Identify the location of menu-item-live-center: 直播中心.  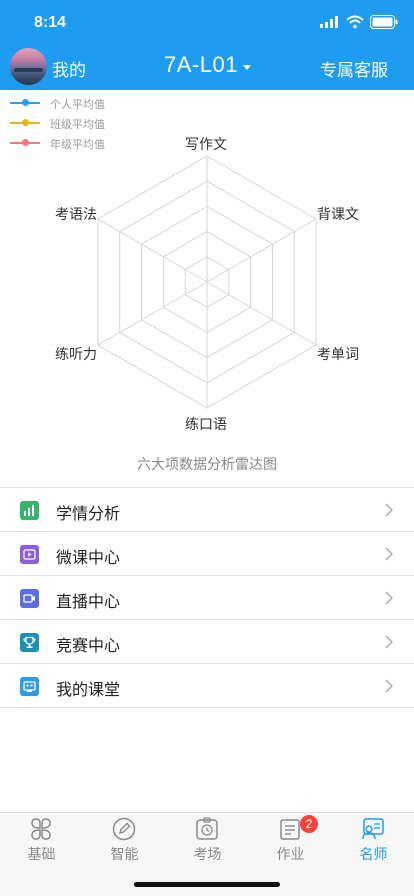
(207, 598).